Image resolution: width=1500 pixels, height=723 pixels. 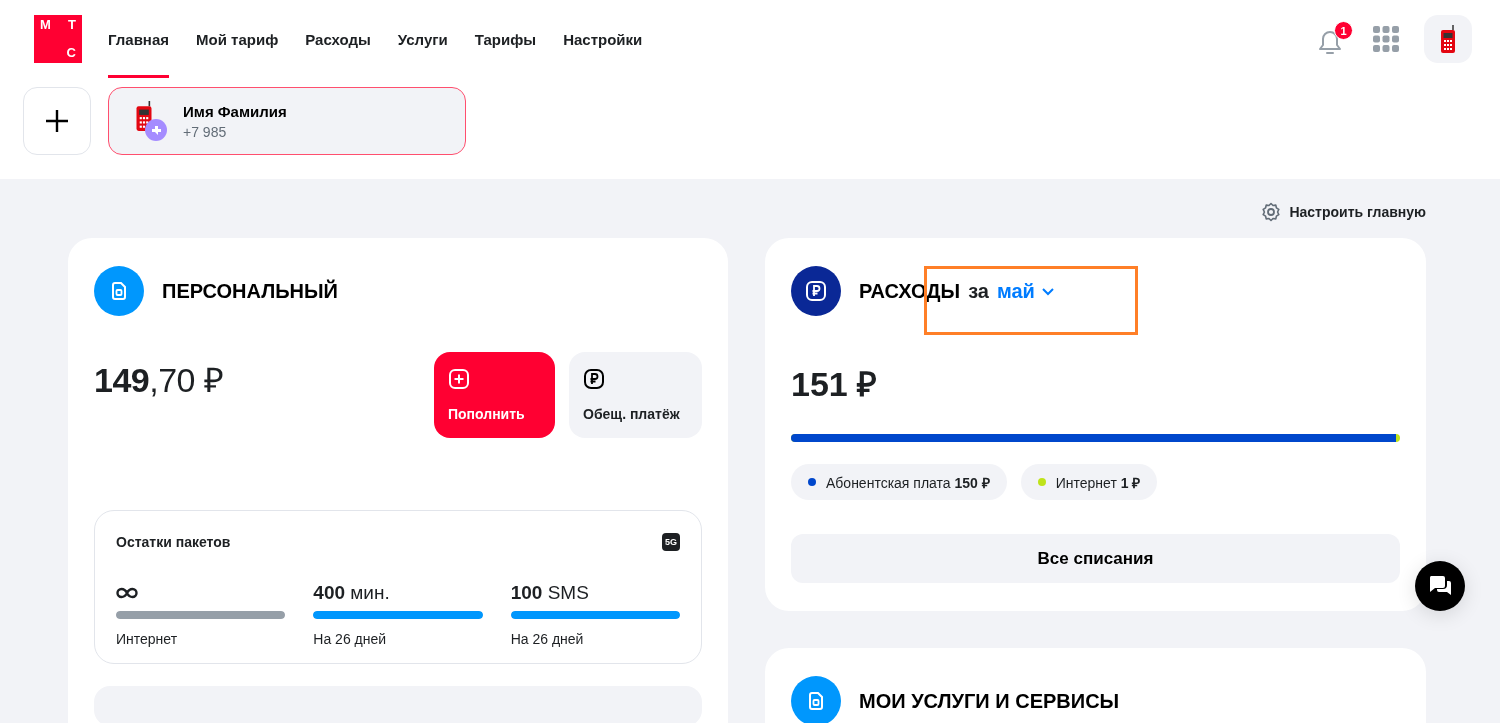 I want to click on plus-square-icon, so click(x=459, y=379).